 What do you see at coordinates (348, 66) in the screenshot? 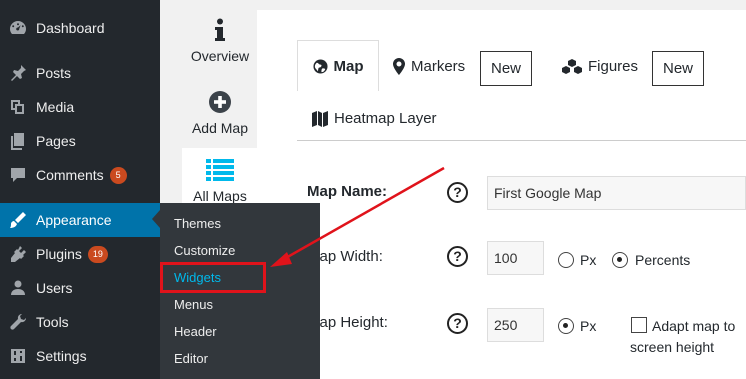
I see `tab-label: Map` at bounding box center [348, 66].